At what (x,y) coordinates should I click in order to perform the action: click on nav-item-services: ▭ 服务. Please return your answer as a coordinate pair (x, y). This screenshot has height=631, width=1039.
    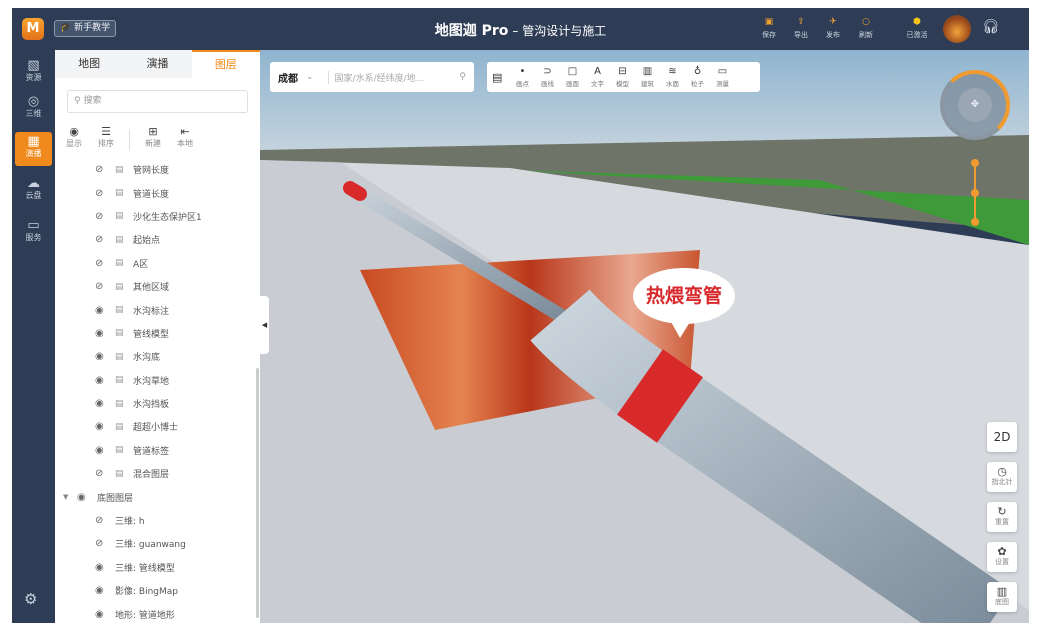
    Looking at the image, I should click on (33, 233).